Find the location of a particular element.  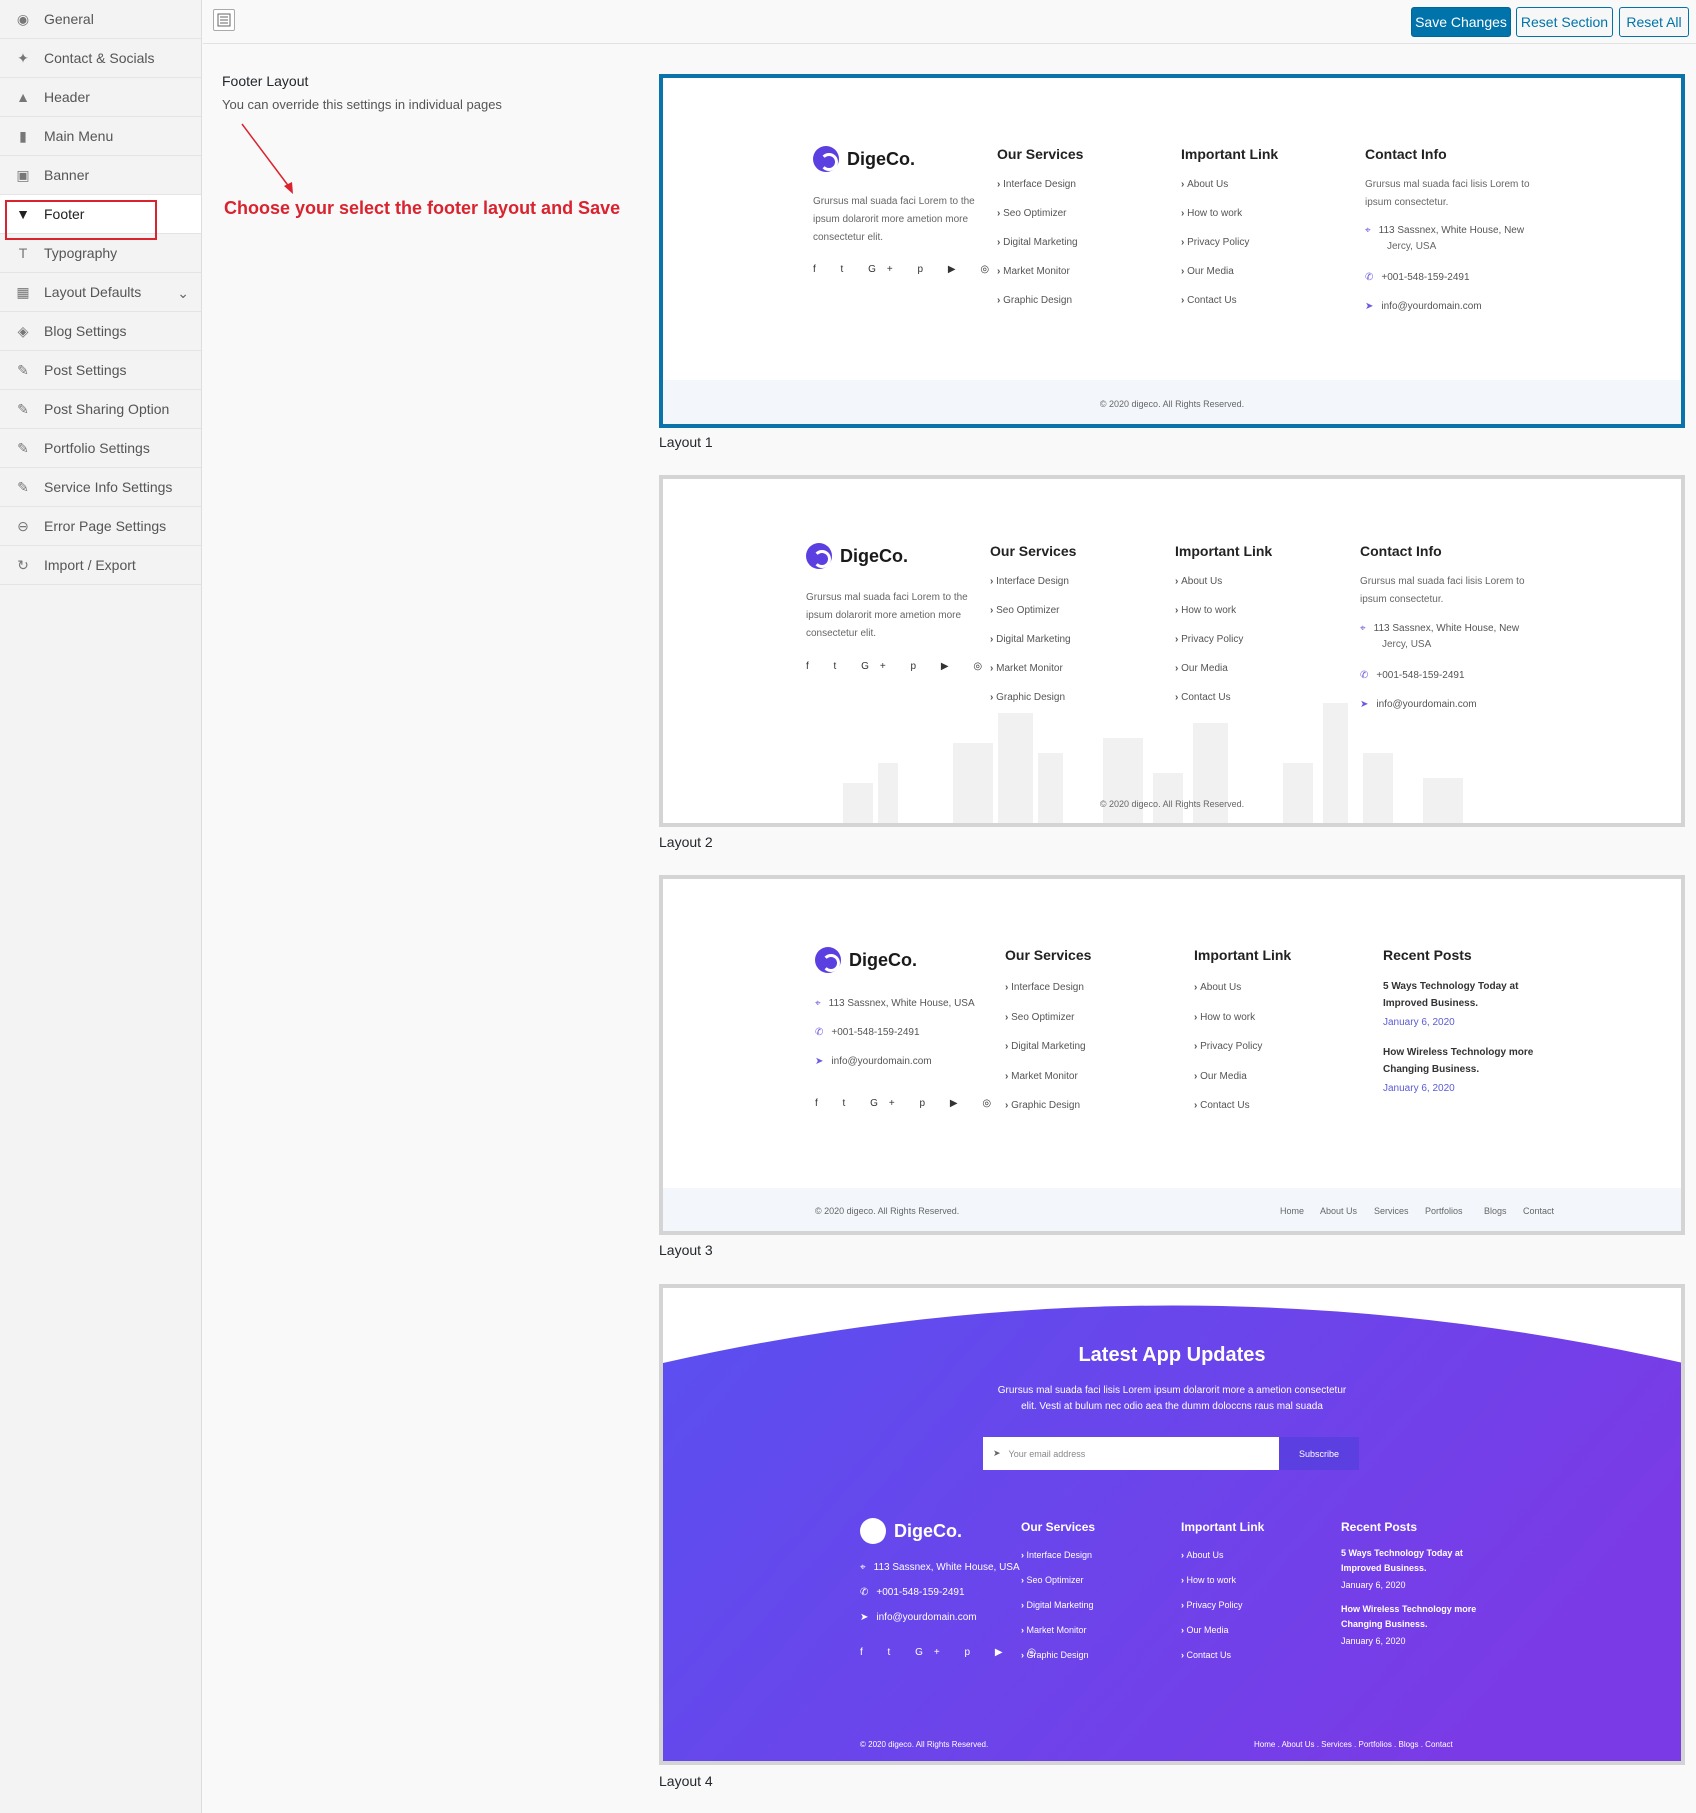

about-text: Grursus mal suada faci Lorem to the is located at coordinates (887, 597).